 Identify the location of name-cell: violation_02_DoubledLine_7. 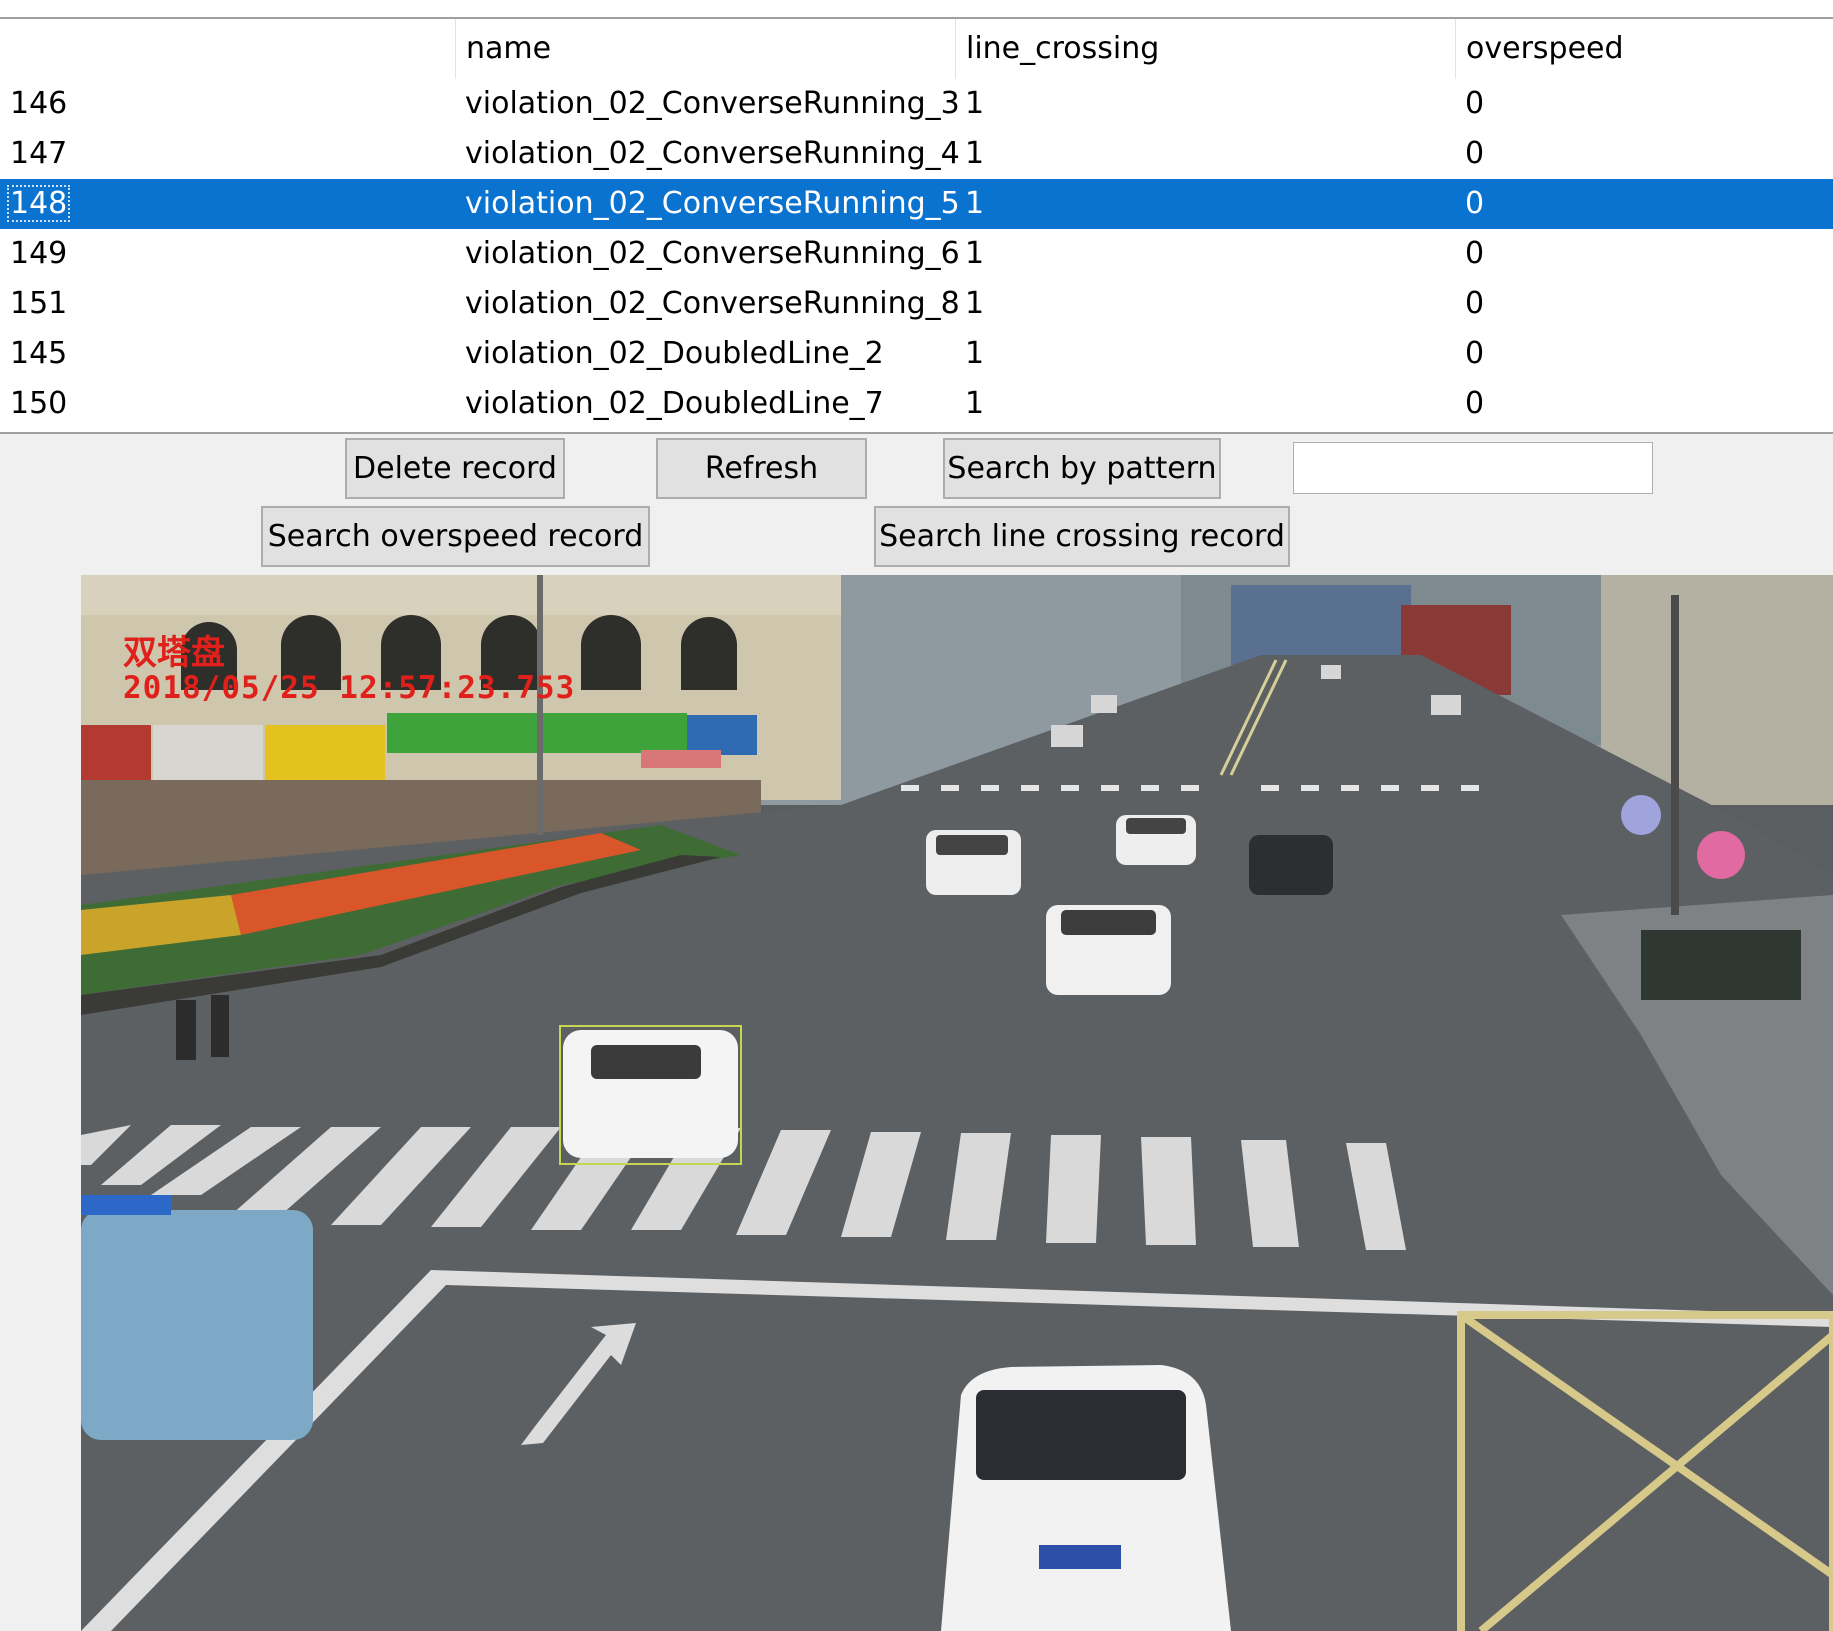
(674, 403).